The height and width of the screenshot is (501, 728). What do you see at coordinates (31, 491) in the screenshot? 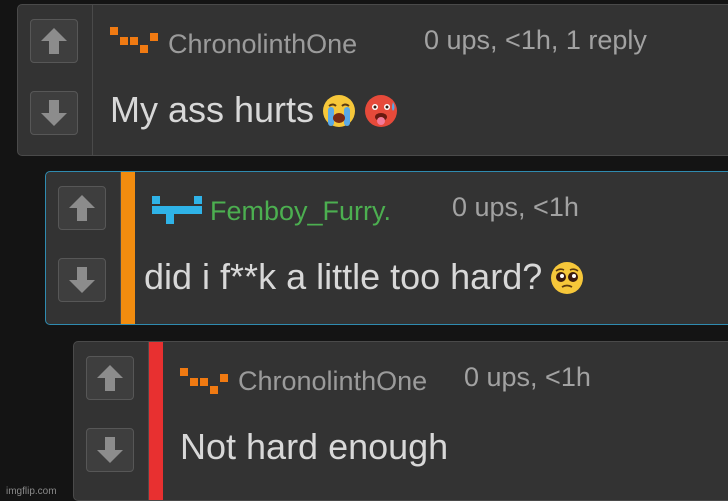
I see `watermark: imgflip.com` at bounding box center [31, 491].